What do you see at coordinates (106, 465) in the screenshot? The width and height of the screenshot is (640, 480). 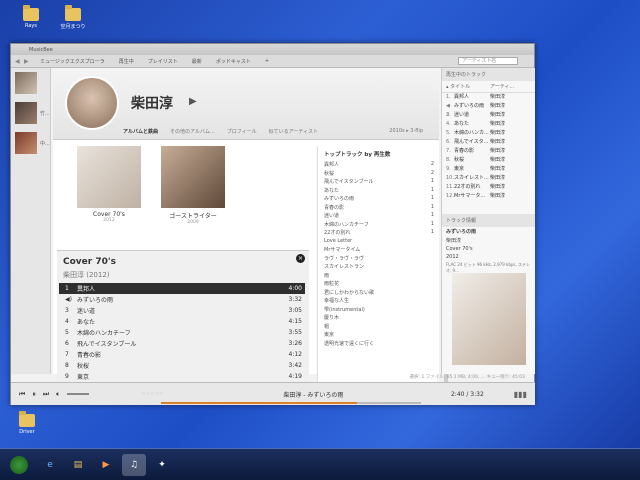 I see `media-player-icon: ▶` at bounding box center [106, 465].